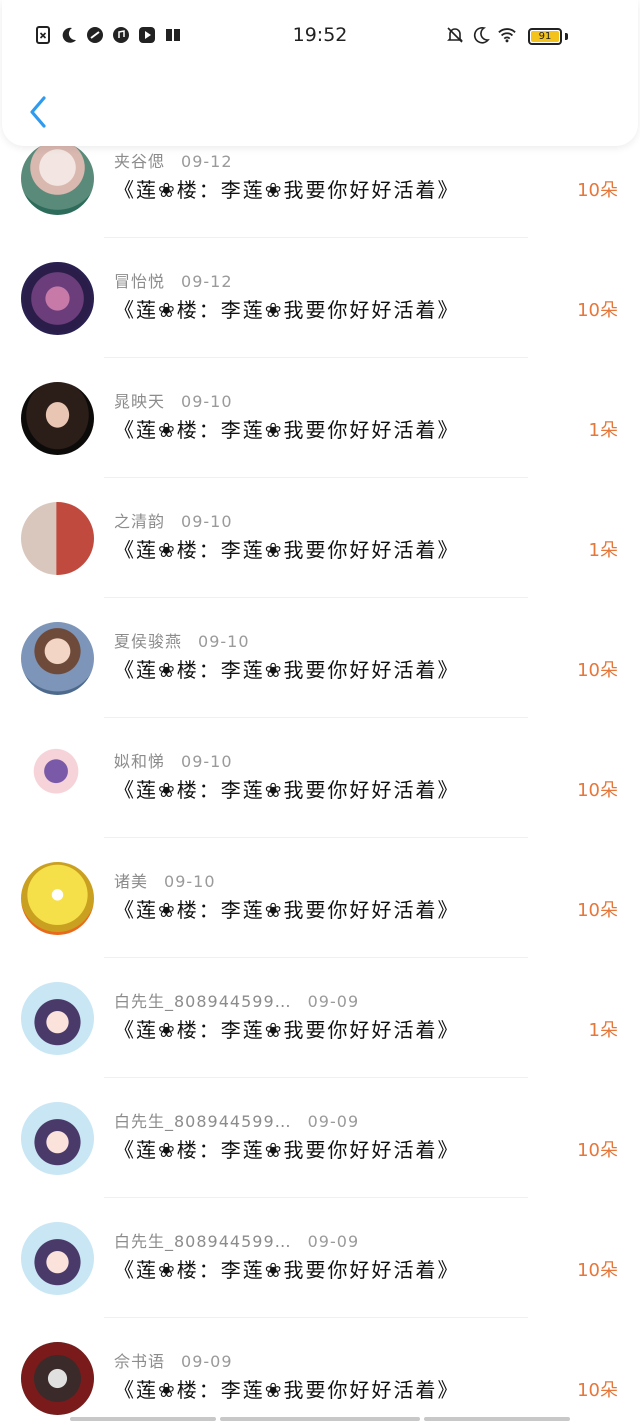  I want to click on list-item: 晁映天 09-10 《莲❀楼：李莲❀我要你好好活着》 1朵, so click(320, 418).